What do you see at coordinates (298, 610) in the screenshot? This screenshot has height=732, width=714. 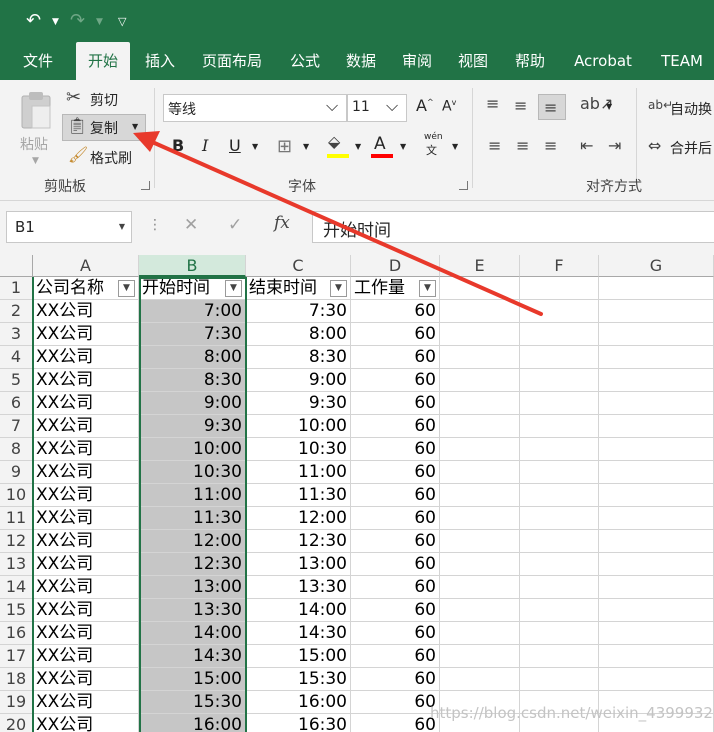 I see `table-cell: 14:00` at bounding box center [298, 610].